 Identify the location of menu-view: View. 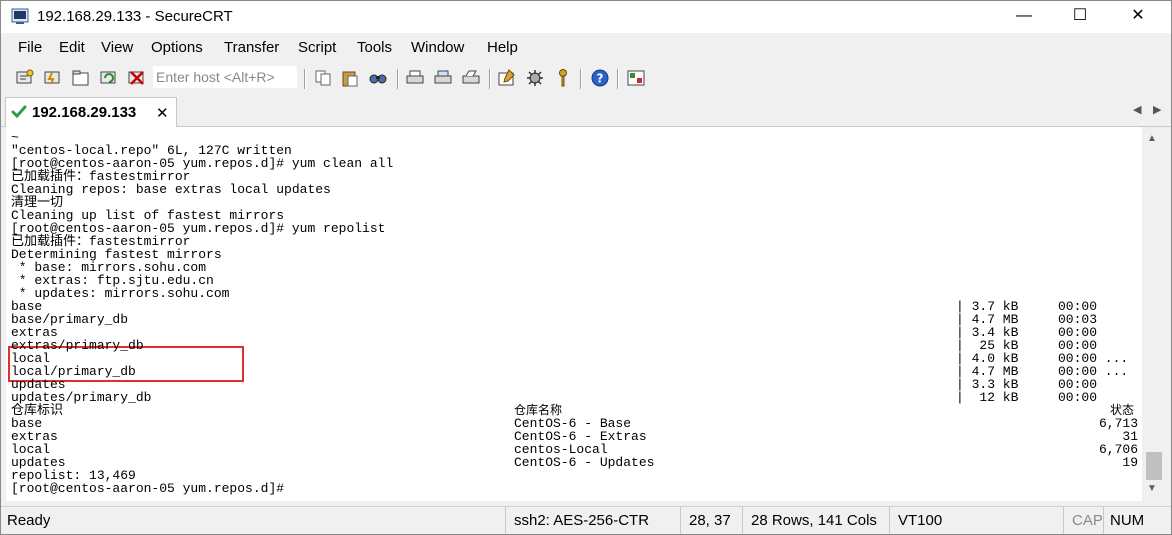
(117, 47).